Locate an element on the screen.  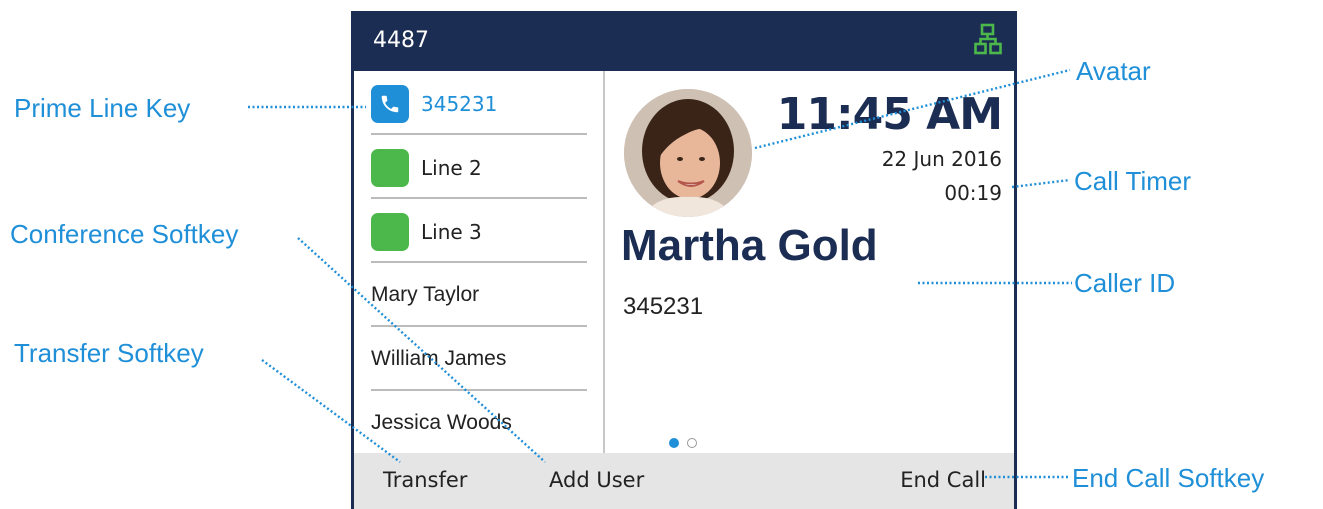
clock-date: 22 Jun 2016 is located at coordinates (941, 159).